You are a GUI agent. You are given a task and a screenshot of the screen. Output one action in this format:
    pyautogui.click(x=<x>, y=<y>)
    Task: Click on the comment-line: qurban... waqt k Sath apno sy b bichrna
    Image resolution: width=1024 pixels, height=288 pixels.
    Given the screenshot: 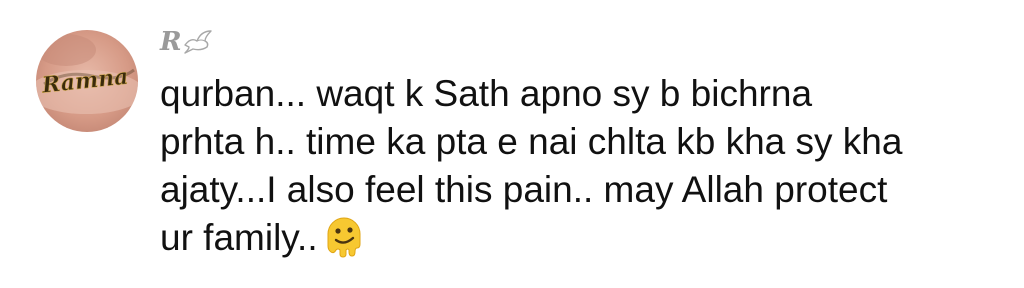 What is the action you would take?
    pyautogui.click(x=486, y=93)
    